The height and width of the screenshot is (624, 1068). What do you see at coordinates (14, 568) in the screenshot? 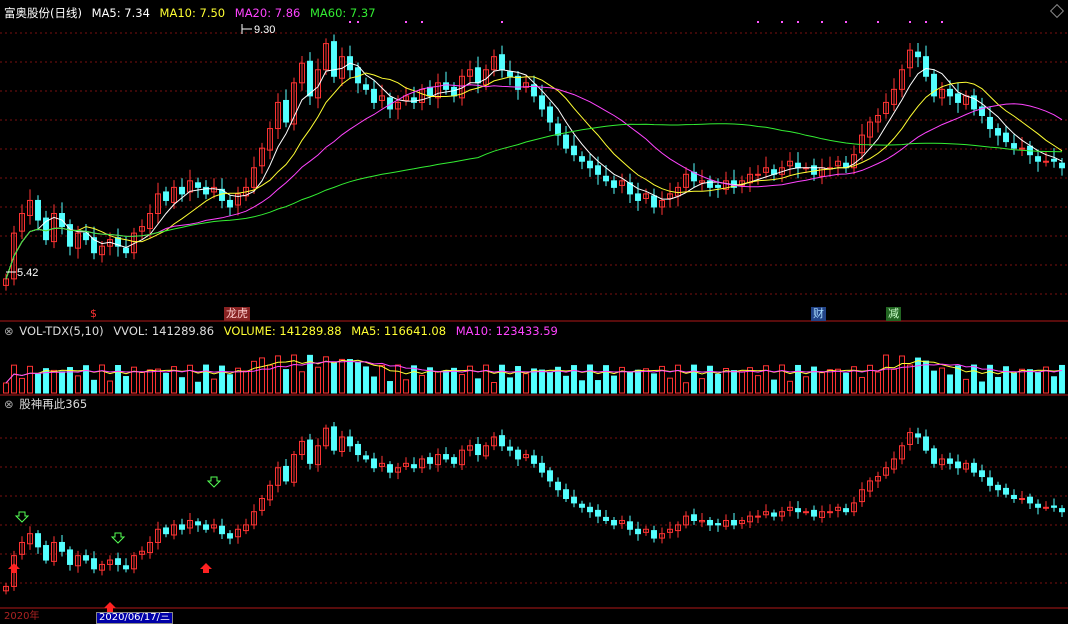
I see `buy-signal-arrow-icon` at bounding box center [14, 568].